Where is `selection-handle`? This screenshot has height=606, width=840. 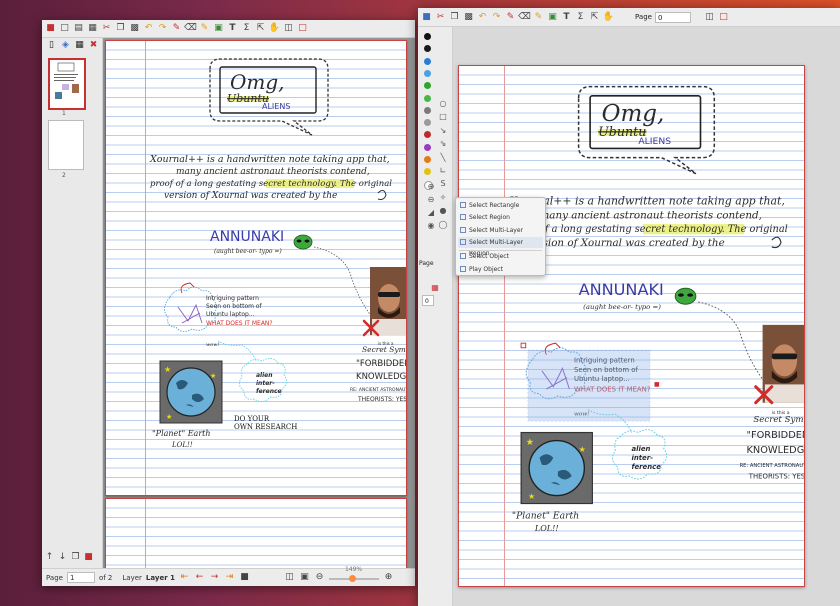
selection-handle is located at coordinates (523, 345).